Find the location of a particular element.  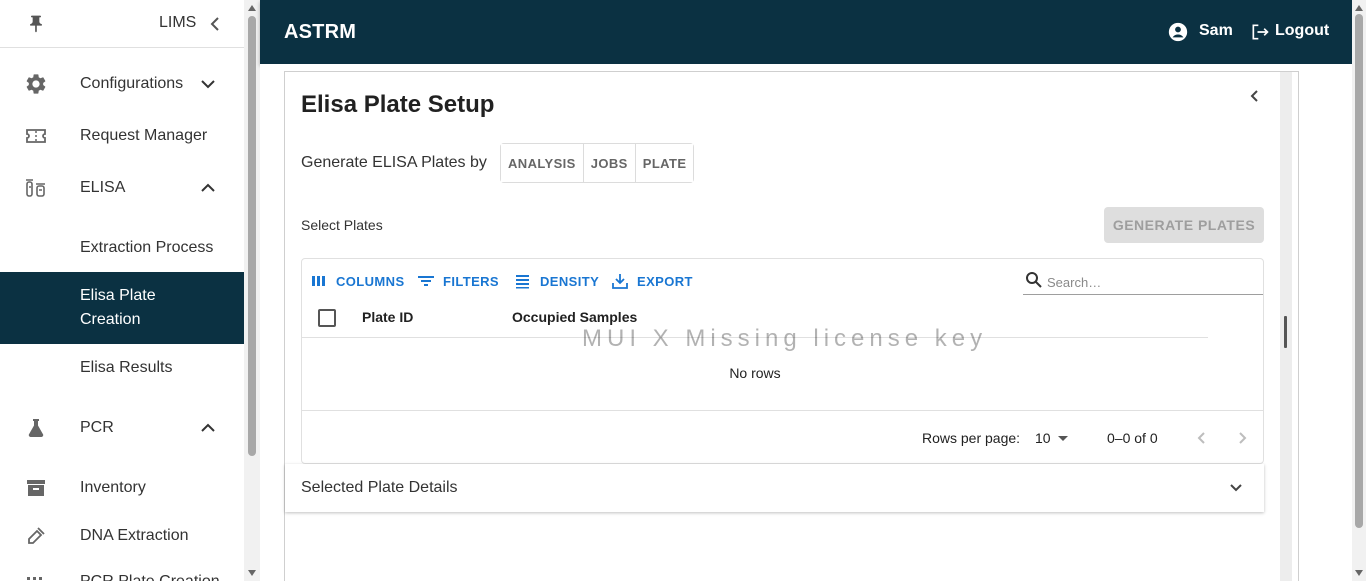

sidebar-item-label: PCR Plate Creation is located at coordinates (150, 577).